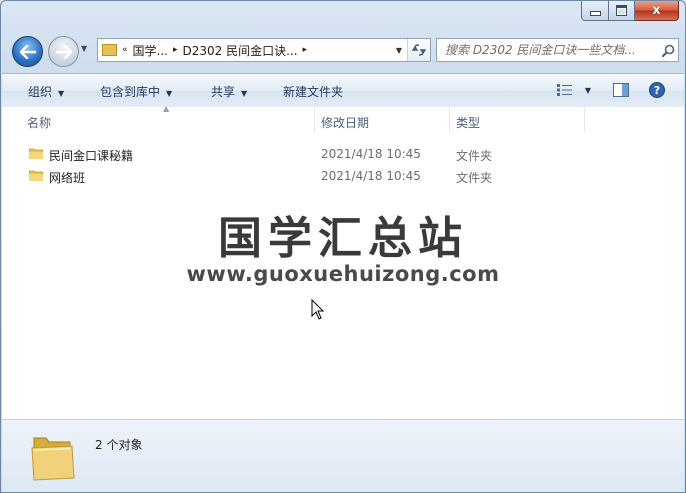 This screenshot has height=493, width=686. I want to click on share-button: 共享 ▼, so click(229, 91).